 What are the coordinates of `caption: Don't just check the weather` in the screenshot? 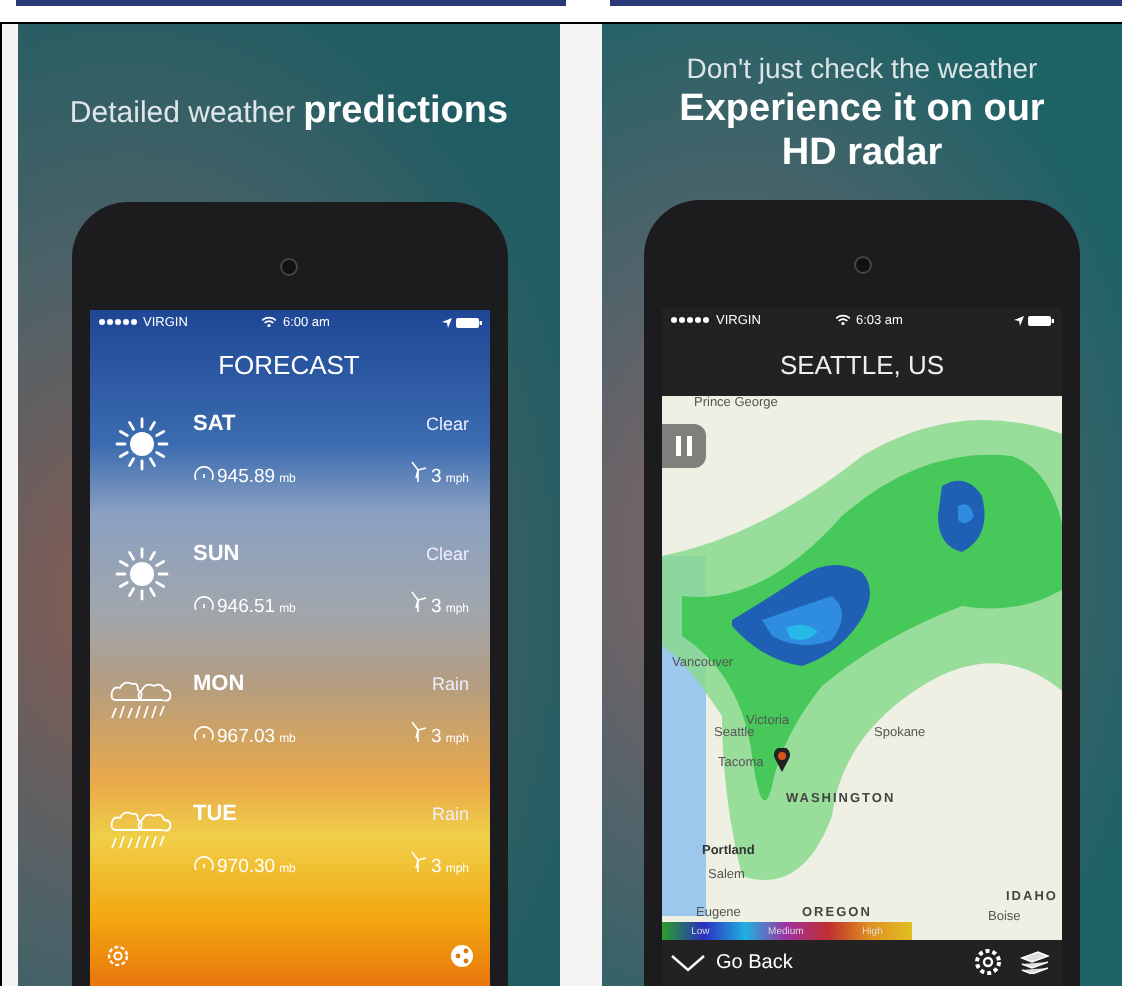 It's located at (862, 68).